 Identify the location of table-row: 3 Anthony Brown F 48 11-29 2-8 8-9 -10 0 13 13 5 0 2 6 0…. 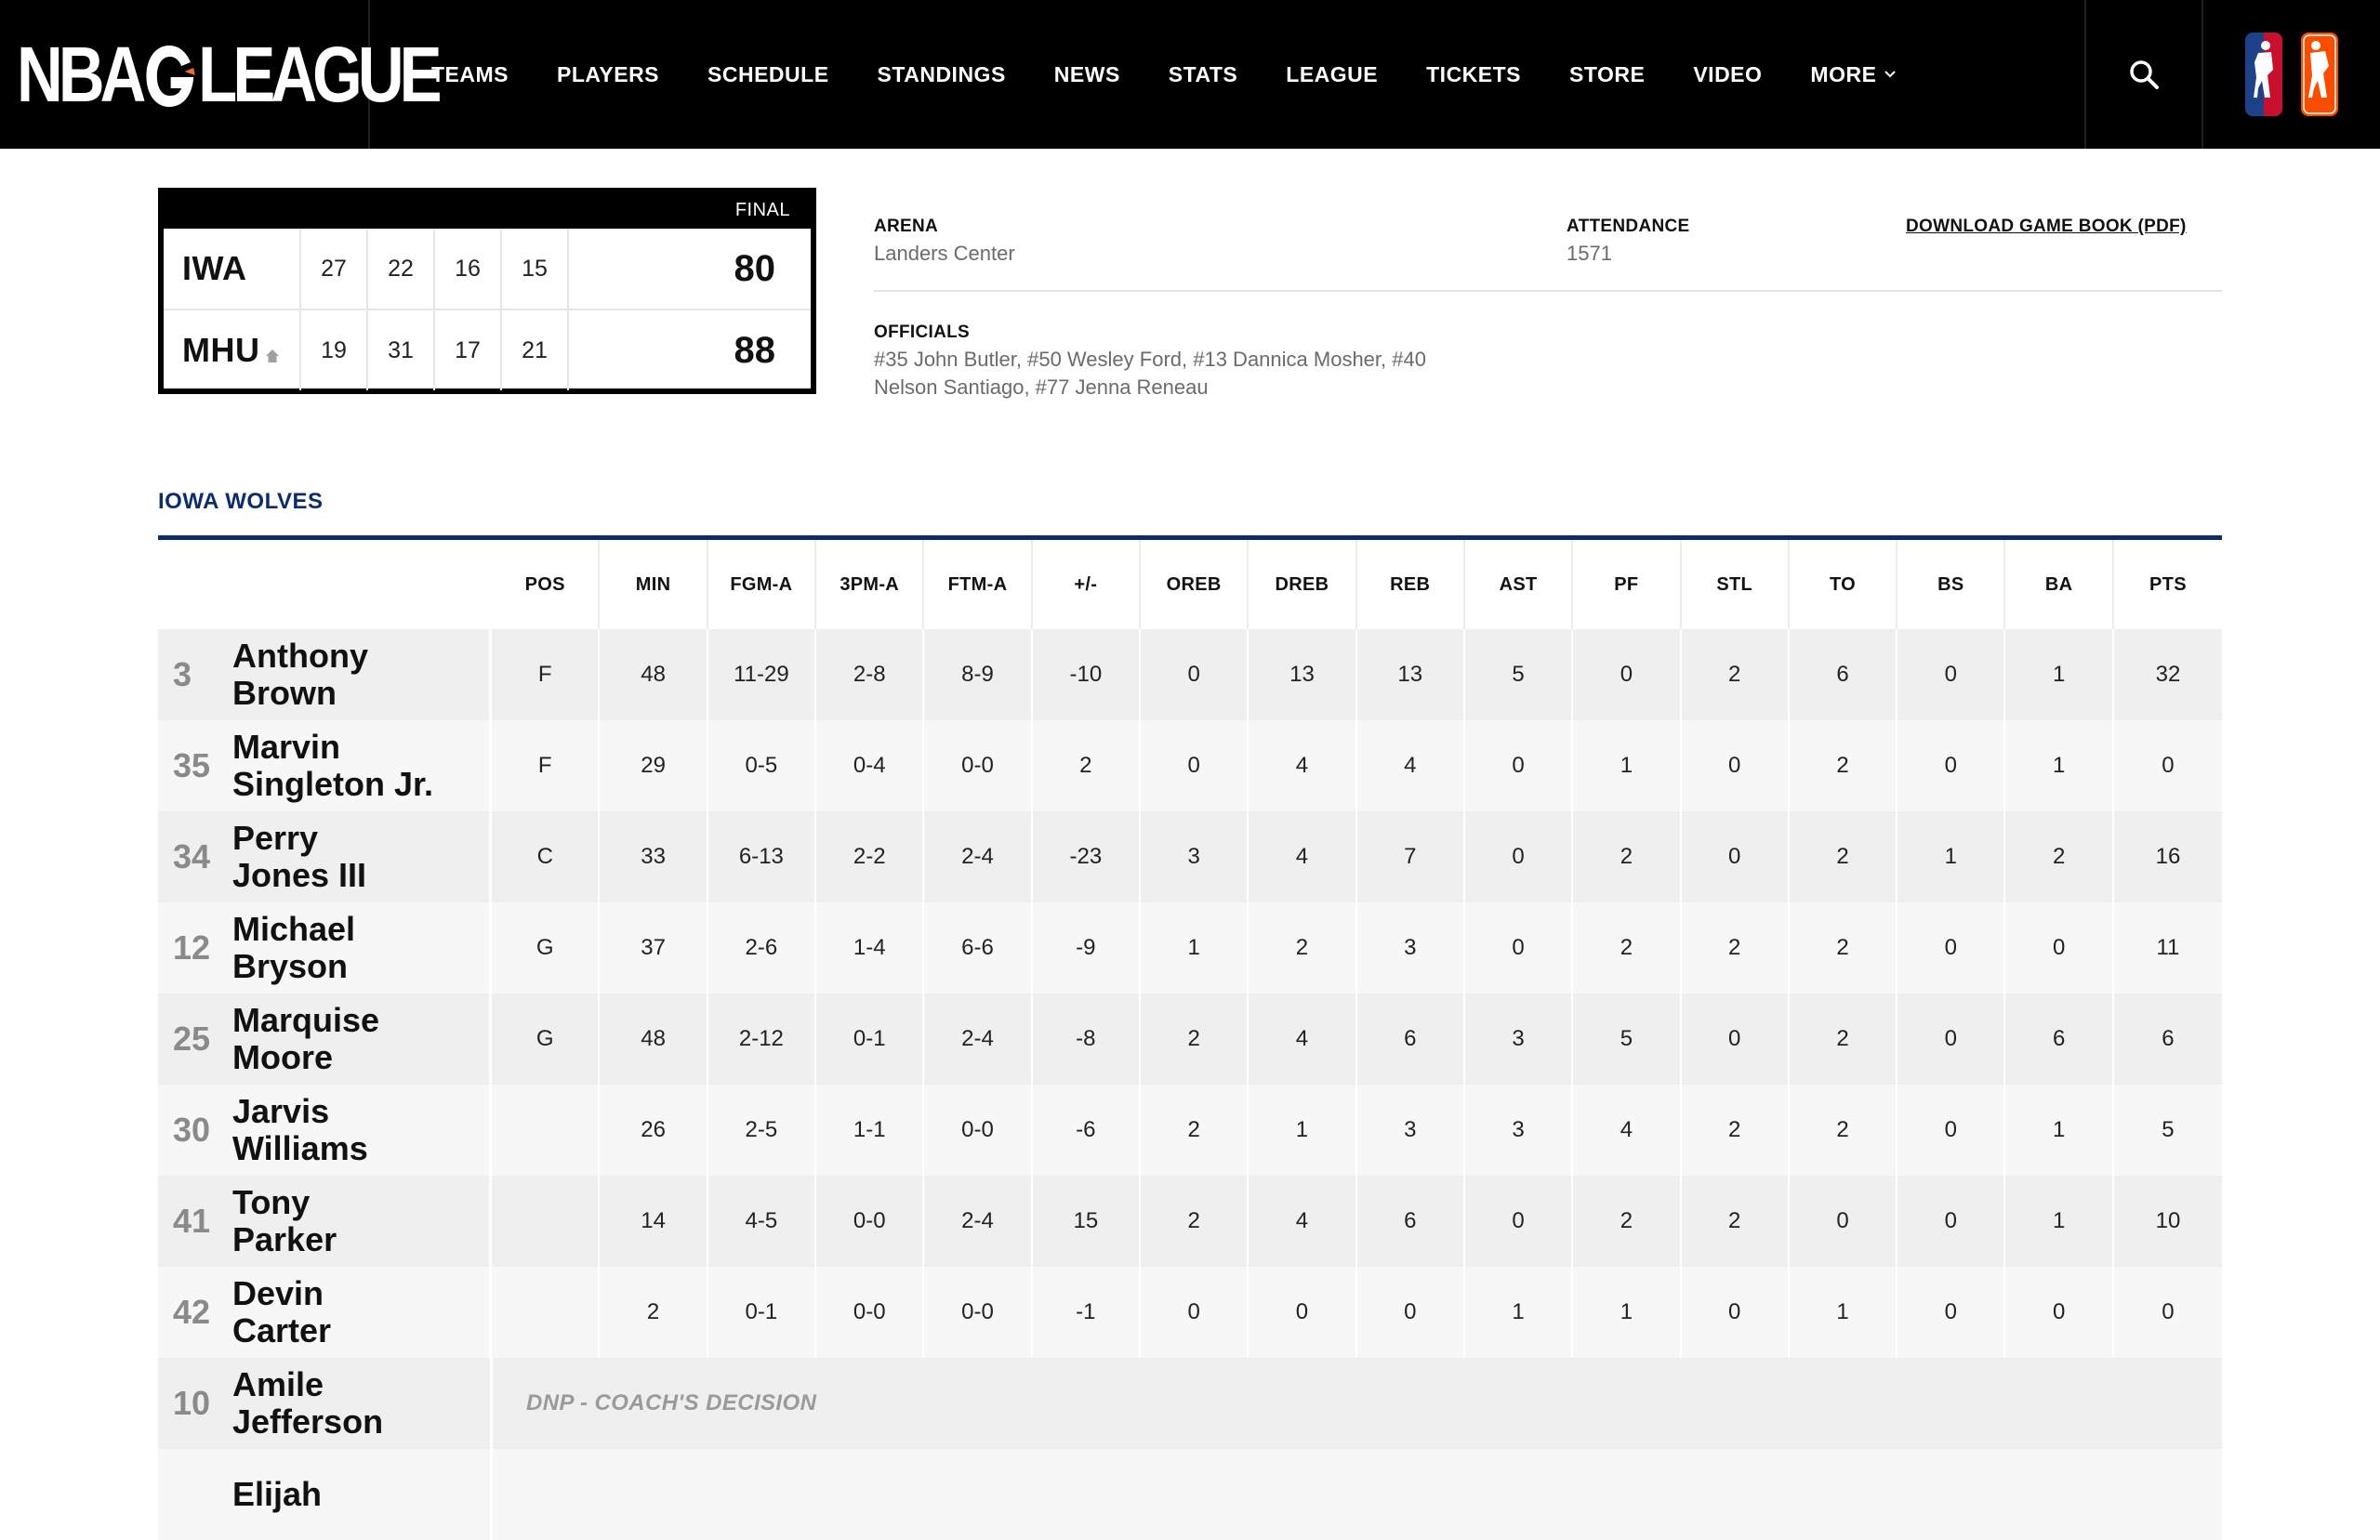
(1190, 675).